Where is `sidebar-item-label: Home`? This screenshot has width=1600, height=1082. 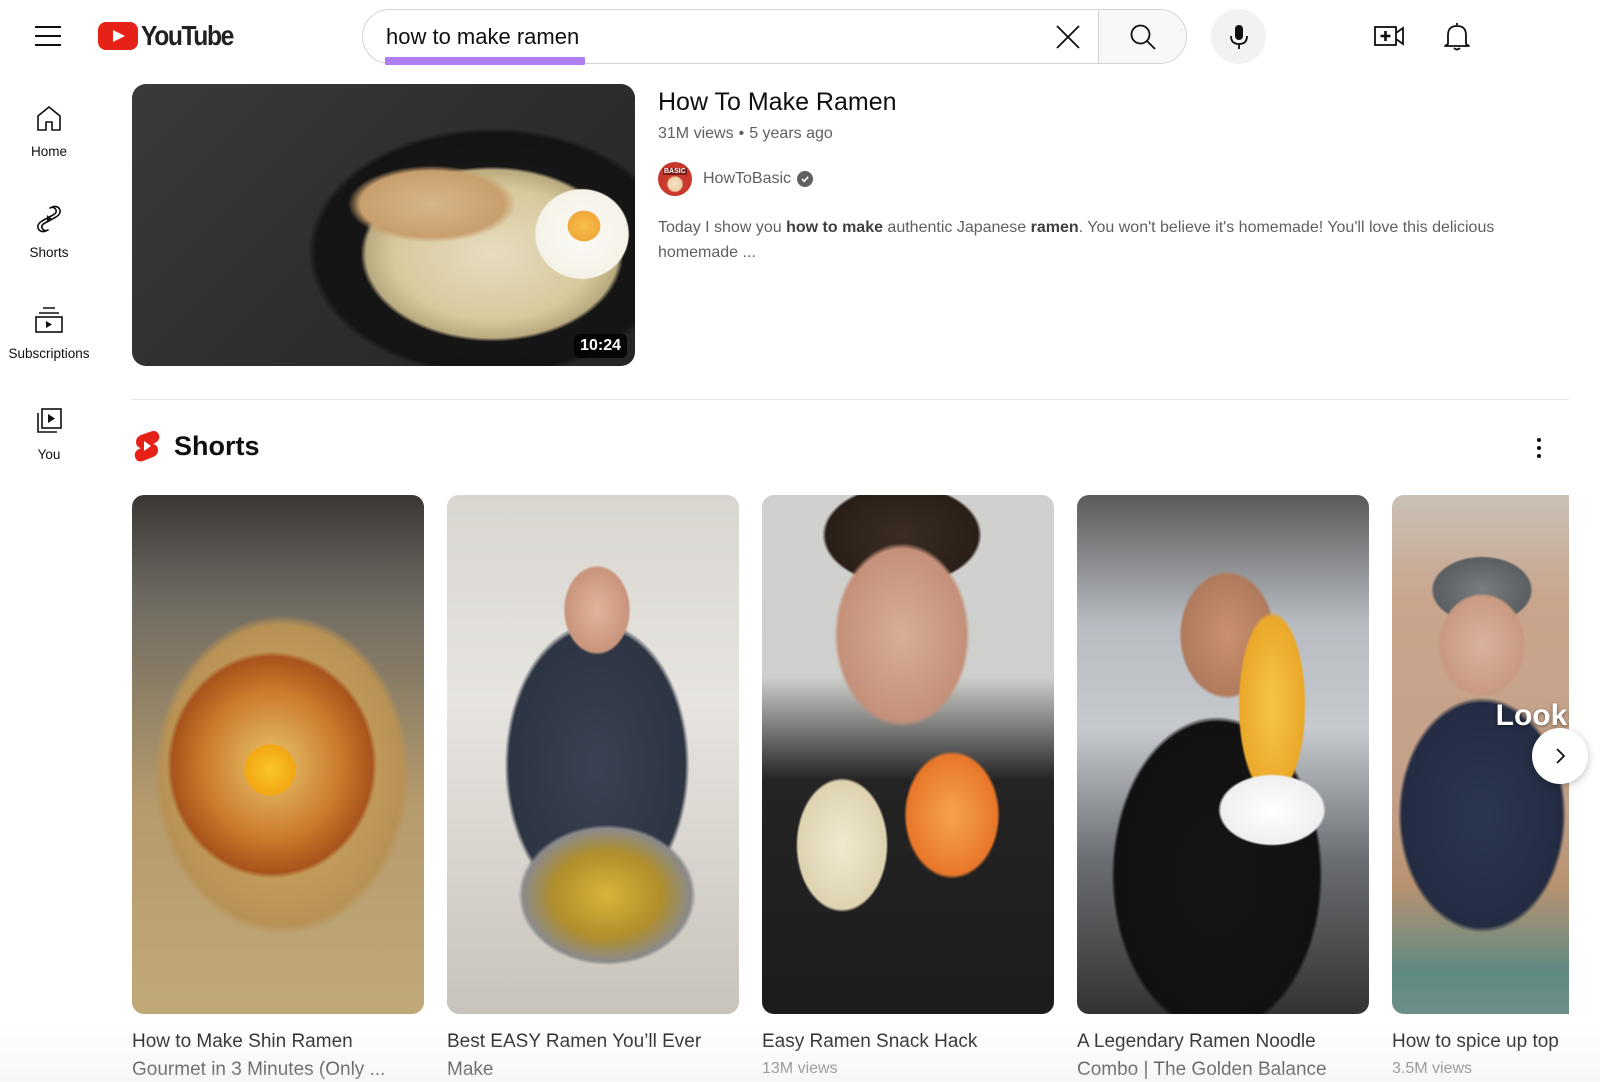
sidebar-item-label: Home is located at coordinates (48, 151).